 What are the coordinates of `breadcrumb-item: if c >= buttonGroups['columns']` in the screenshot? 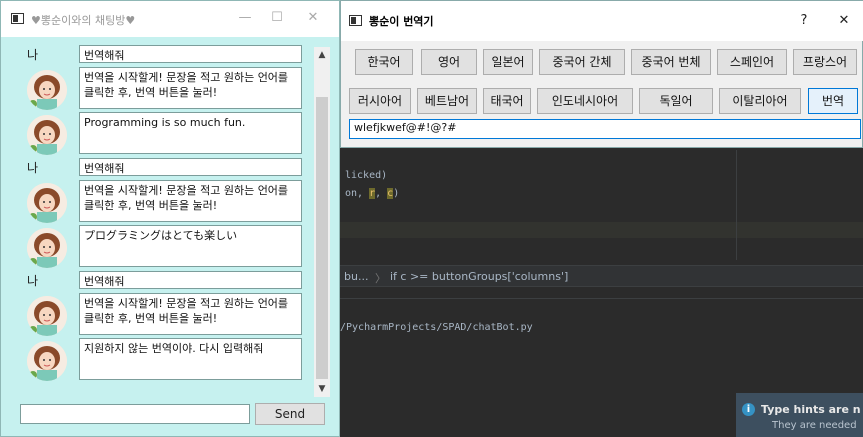 It's located at (479, 276).